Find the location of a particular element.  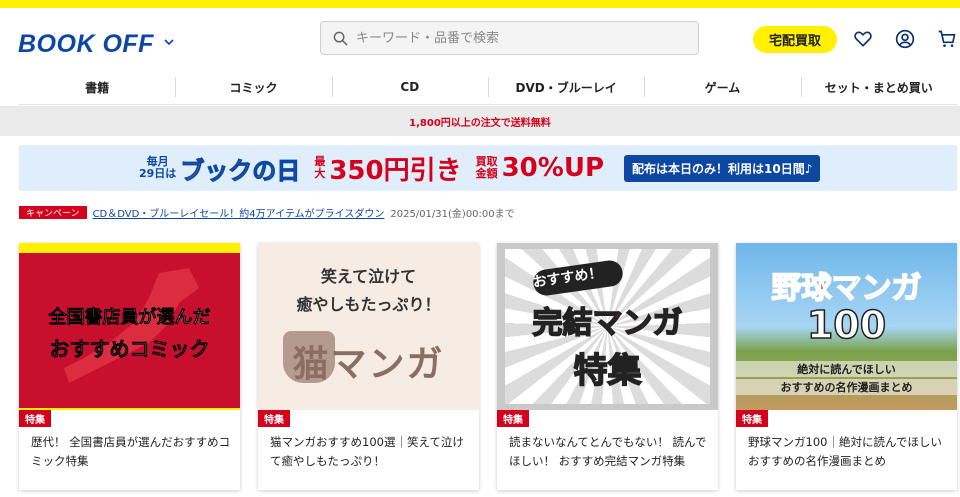

nav-games: ゲーム is located at coordinates (722, 87).